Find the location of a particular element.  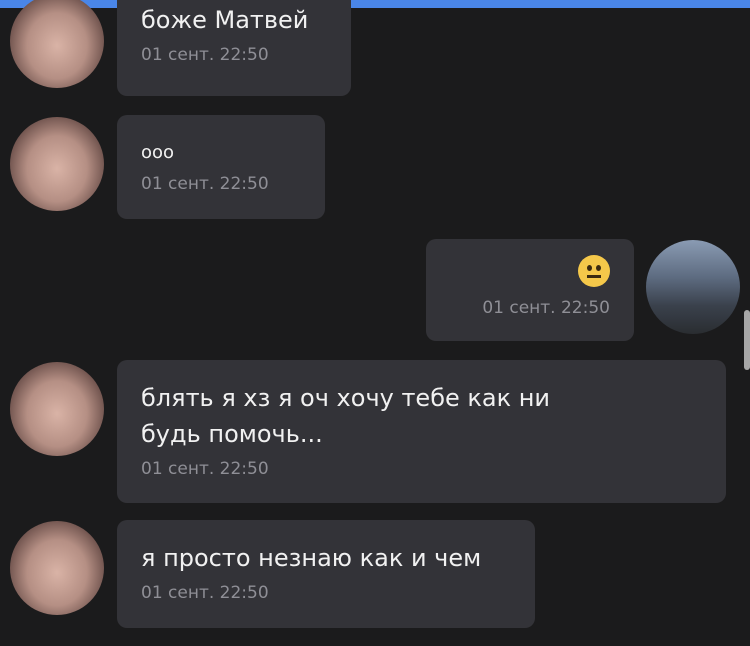

message-text: боже Матвей is located at coordinates (225, 20).